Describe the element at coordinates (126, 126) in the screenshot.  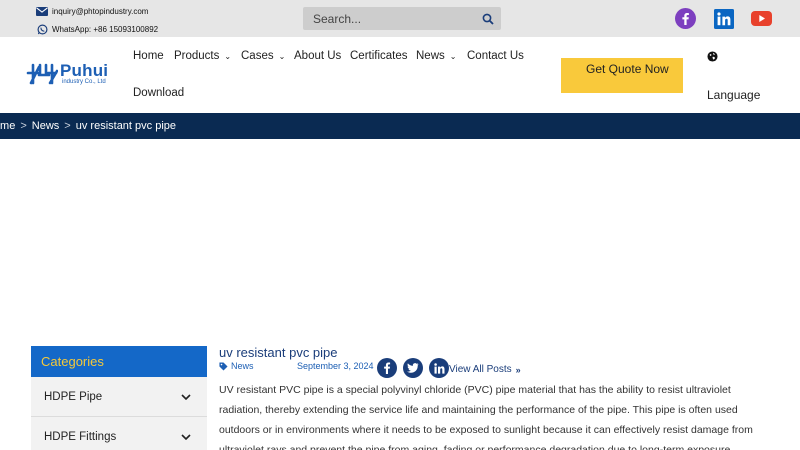
I see `breadcrumb-current: uv resistant pvc pipe` at that location.